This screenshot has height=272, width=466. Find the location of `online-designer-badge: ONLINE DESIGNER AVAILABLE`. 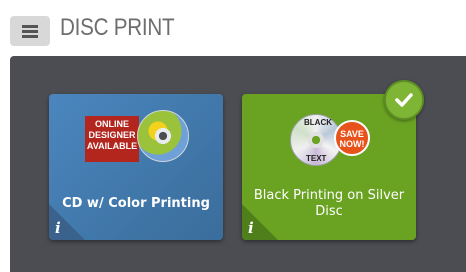

online-designer-badge: ONLINE DESIGNER AVAILABLE is located at coordinates (112, 139).